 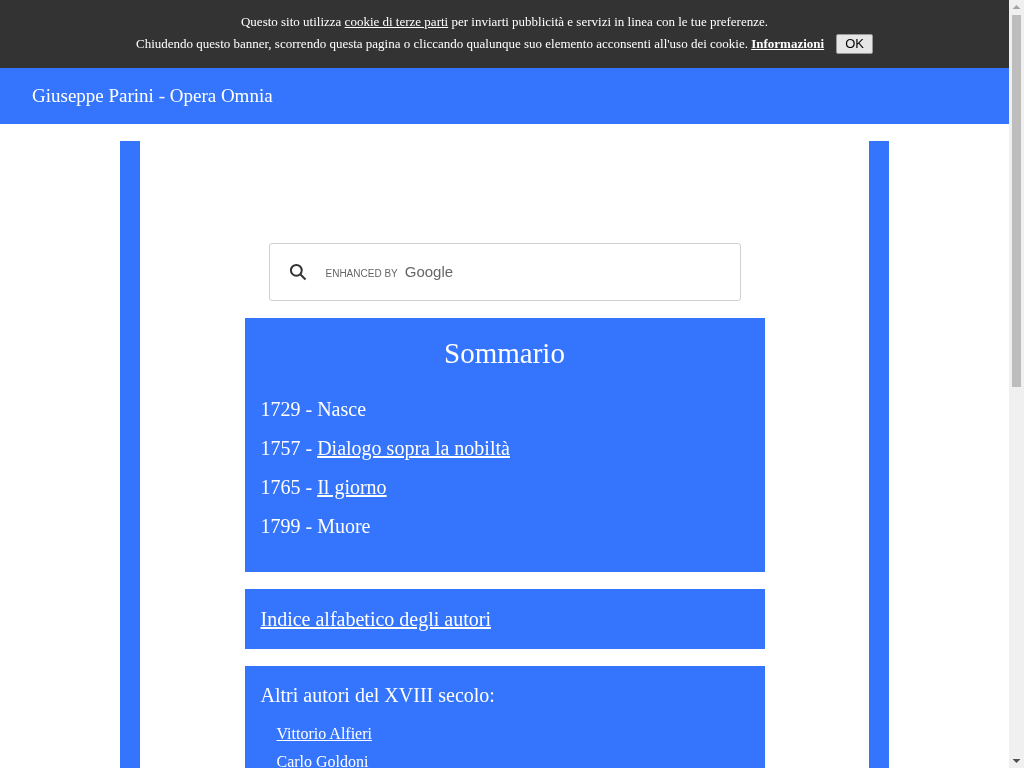 I want to click on scrollbar-thumb, so click(x=1016, y=201).